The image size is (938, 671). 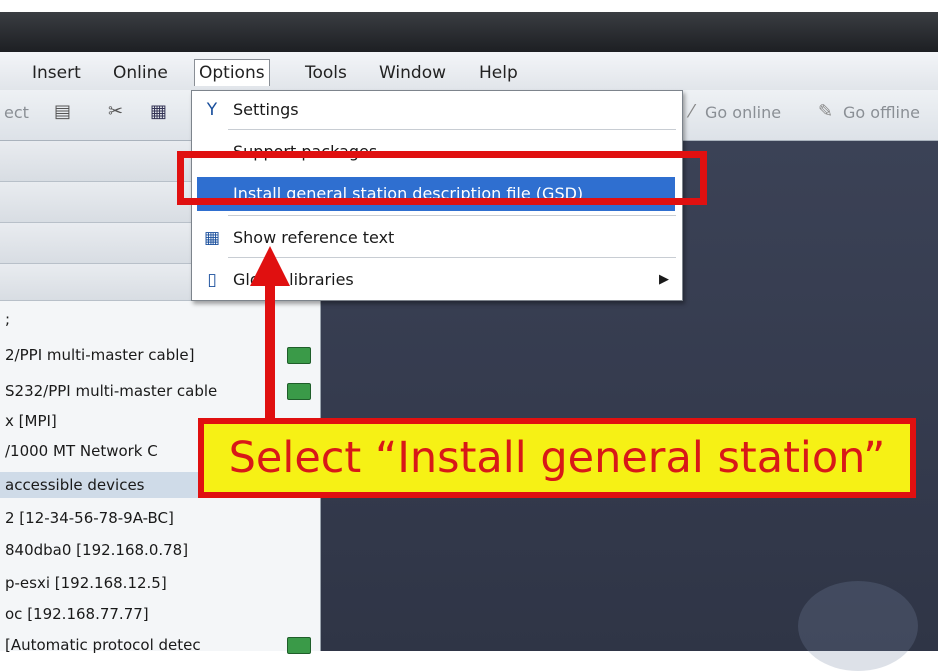 I want to click on callout-text: Select “Install general station”, so click(x=557, y=458).